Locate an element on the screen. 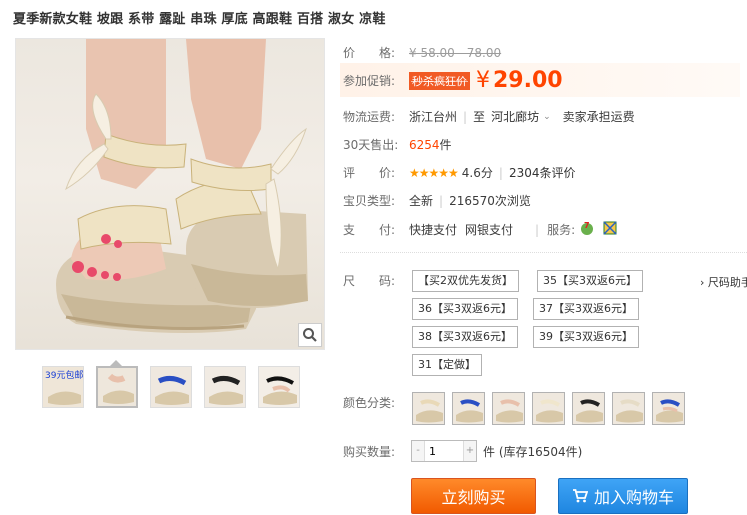 The image size is (747, 515). ship-to-word: 至 is located at coordinates (479, 117).